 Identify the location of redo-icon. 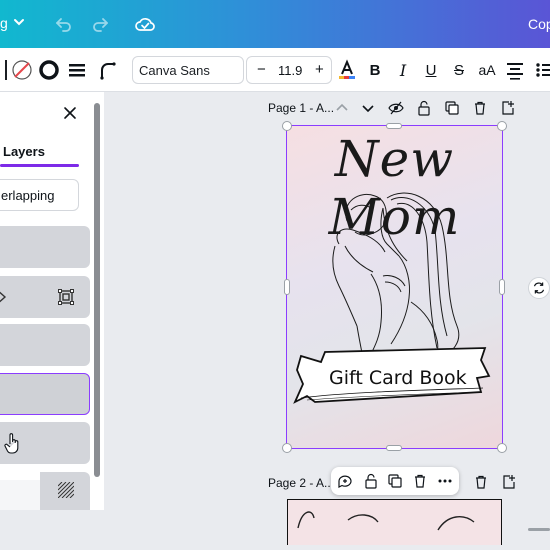
(100, 24).